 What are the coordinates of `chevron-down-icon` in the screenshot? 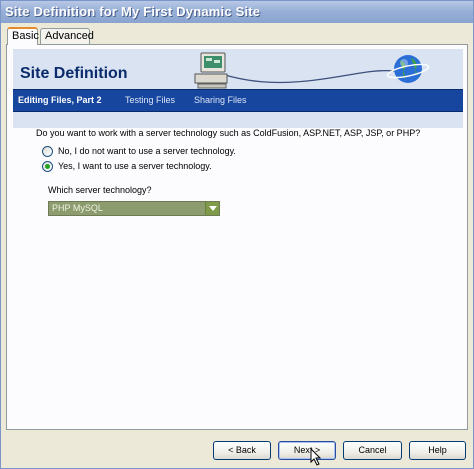 It's located at (213, 208).